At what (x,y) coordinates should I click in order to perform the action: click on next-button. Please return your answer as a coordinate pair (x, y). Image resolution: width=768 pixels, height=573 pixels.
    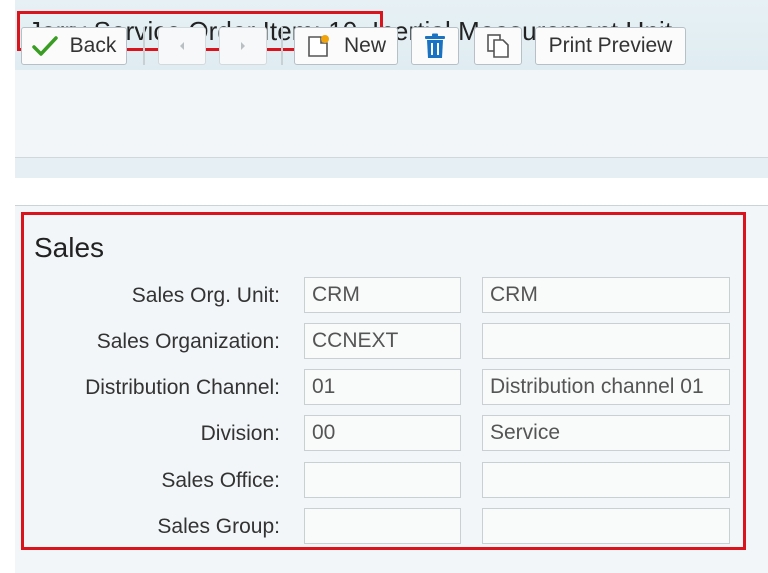
    Looking at the image, I should click on (243, 46).